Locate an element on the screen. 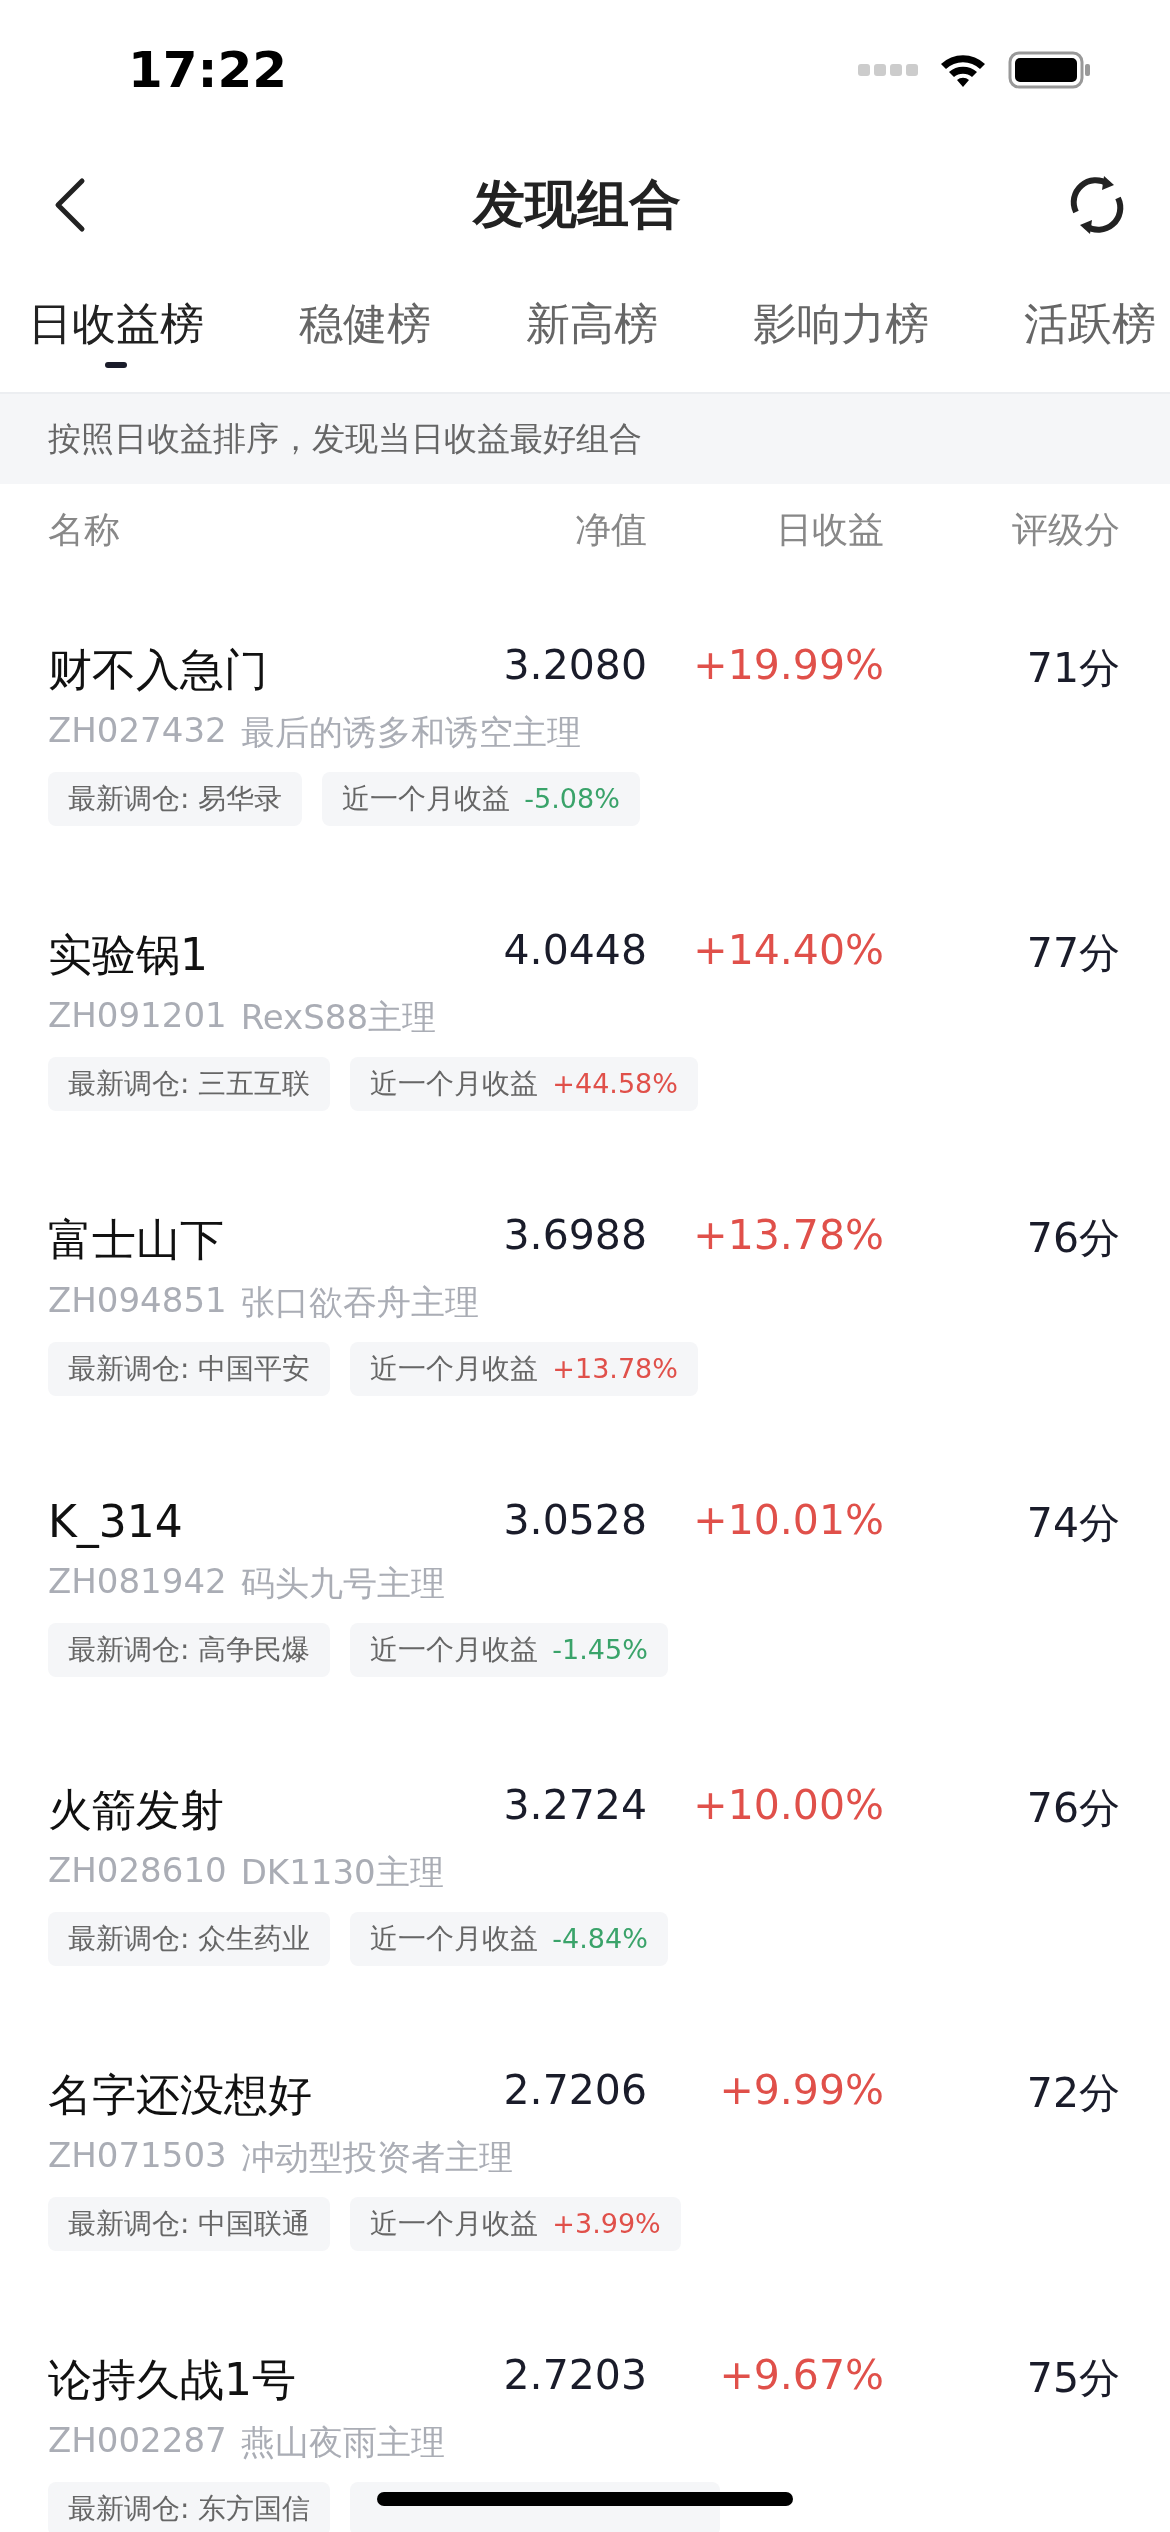 The width and height of the screenshot is (1170, 2532). rebalance-tag: 最新调仓: 易华录 is located at coordinates (175, 799).